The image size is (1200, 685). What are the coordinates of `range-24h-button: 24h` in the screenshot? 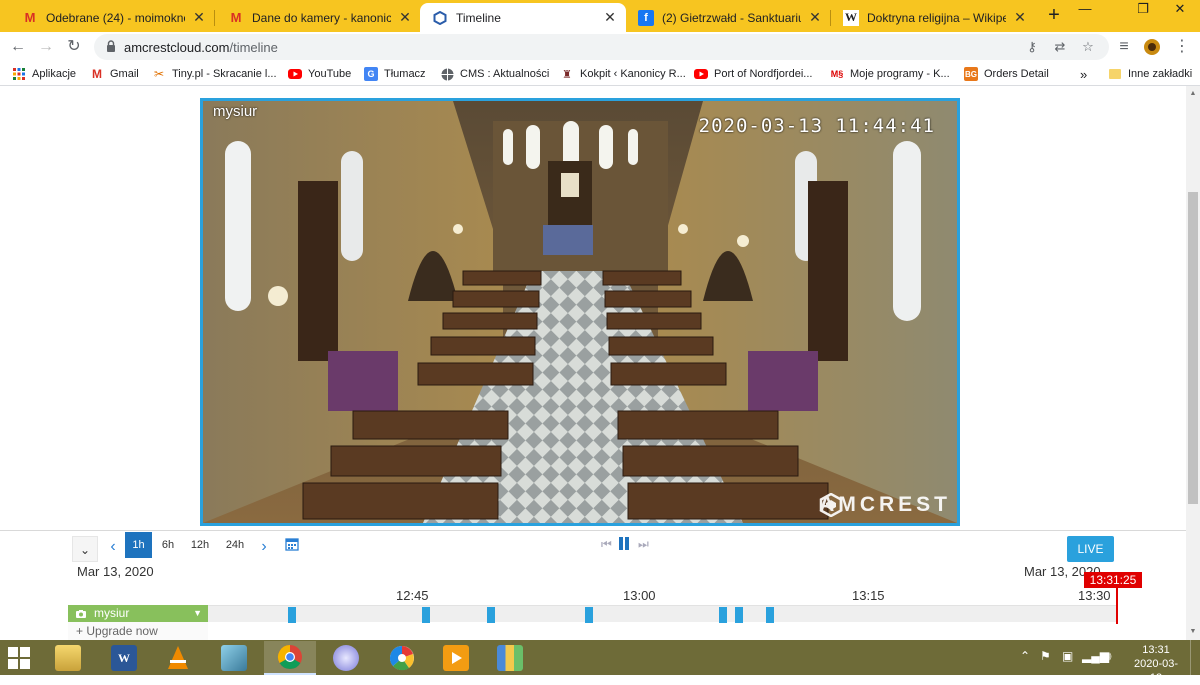 It's located at (235, 545).